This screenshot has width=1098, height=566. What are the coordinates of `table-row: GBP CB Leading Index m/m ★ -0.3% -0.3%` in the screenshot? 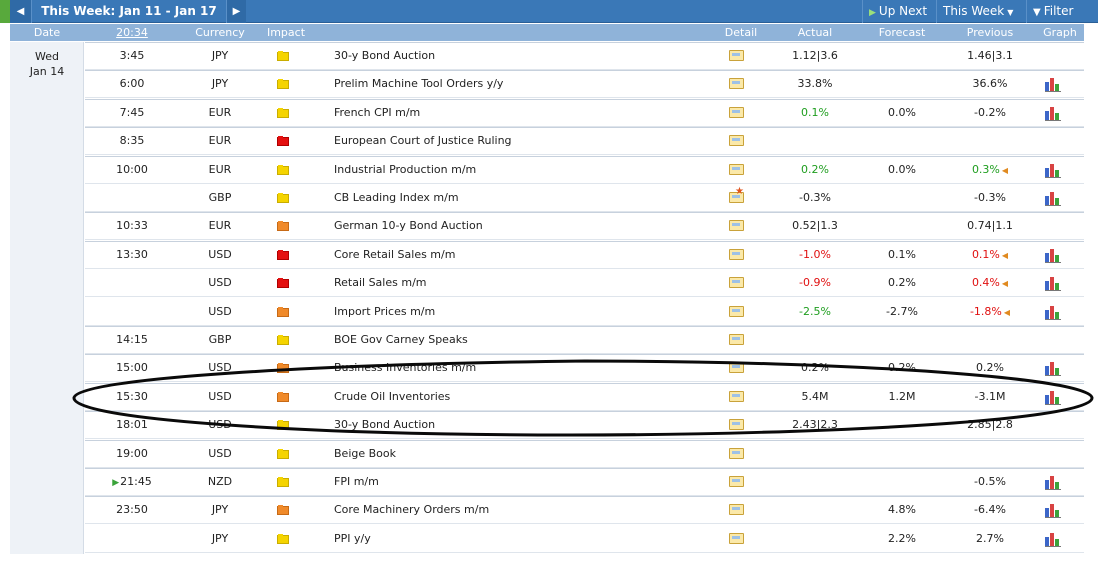 It's located at (584, 198).